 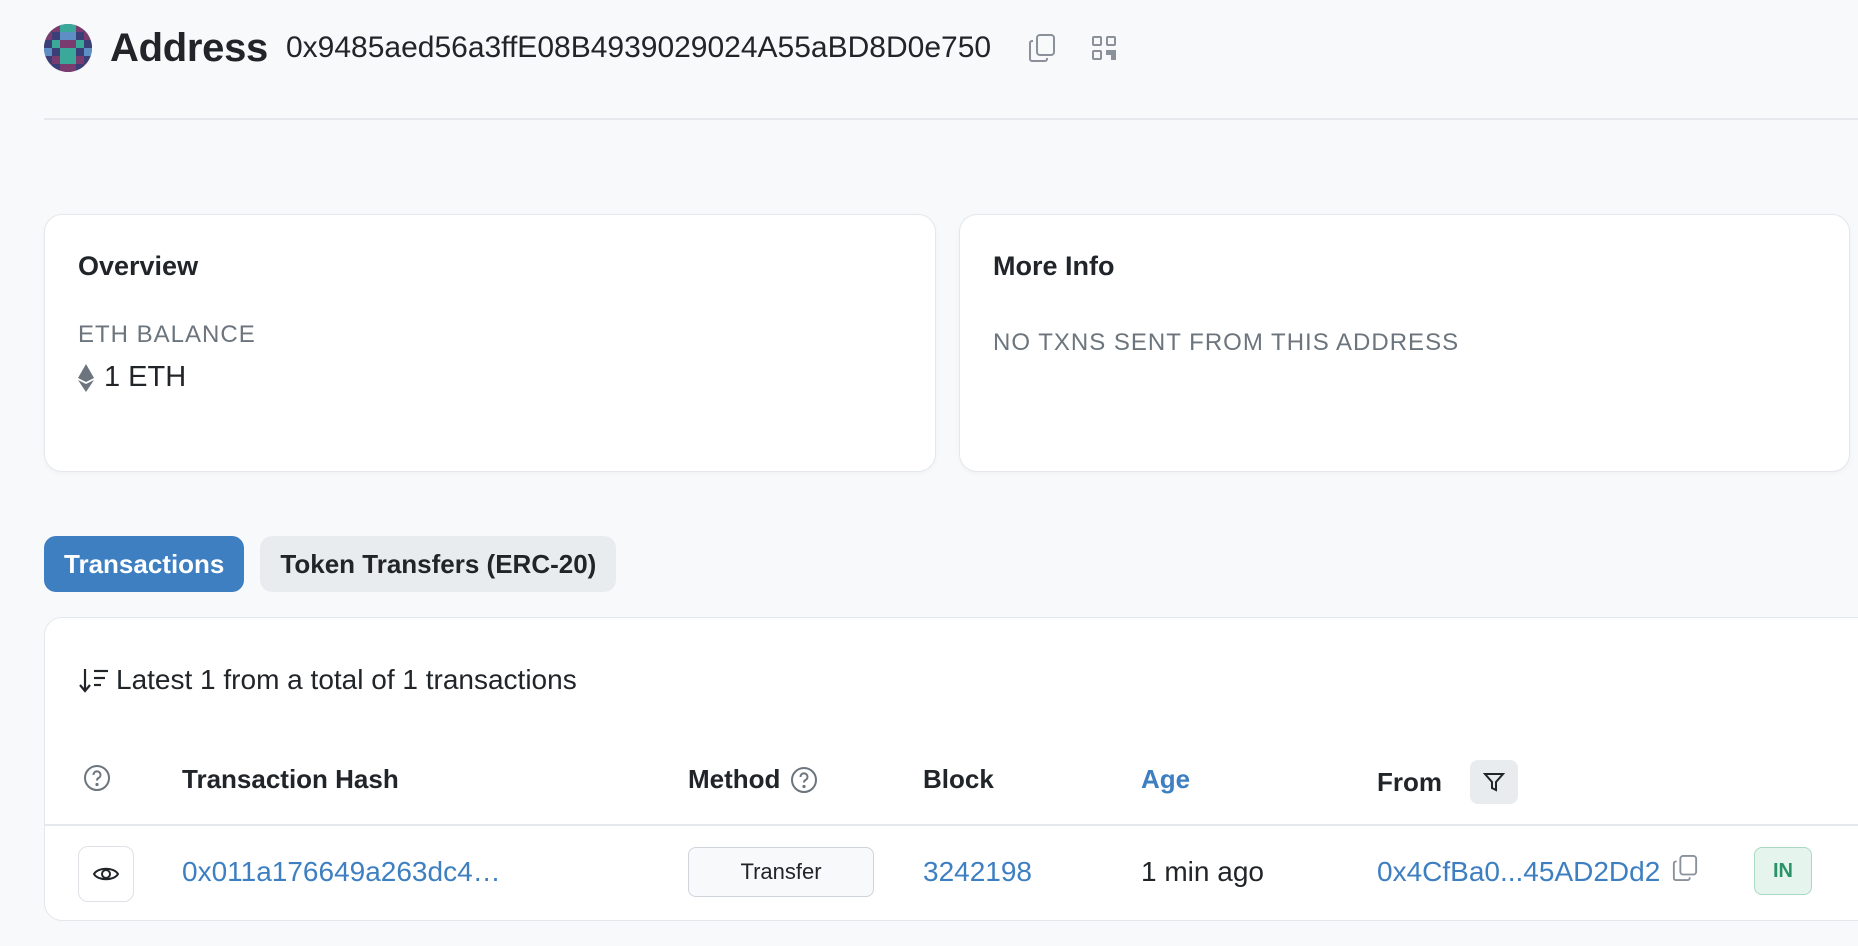 I want to click on more-info-title: More Info, so click(x=1054, y=266).